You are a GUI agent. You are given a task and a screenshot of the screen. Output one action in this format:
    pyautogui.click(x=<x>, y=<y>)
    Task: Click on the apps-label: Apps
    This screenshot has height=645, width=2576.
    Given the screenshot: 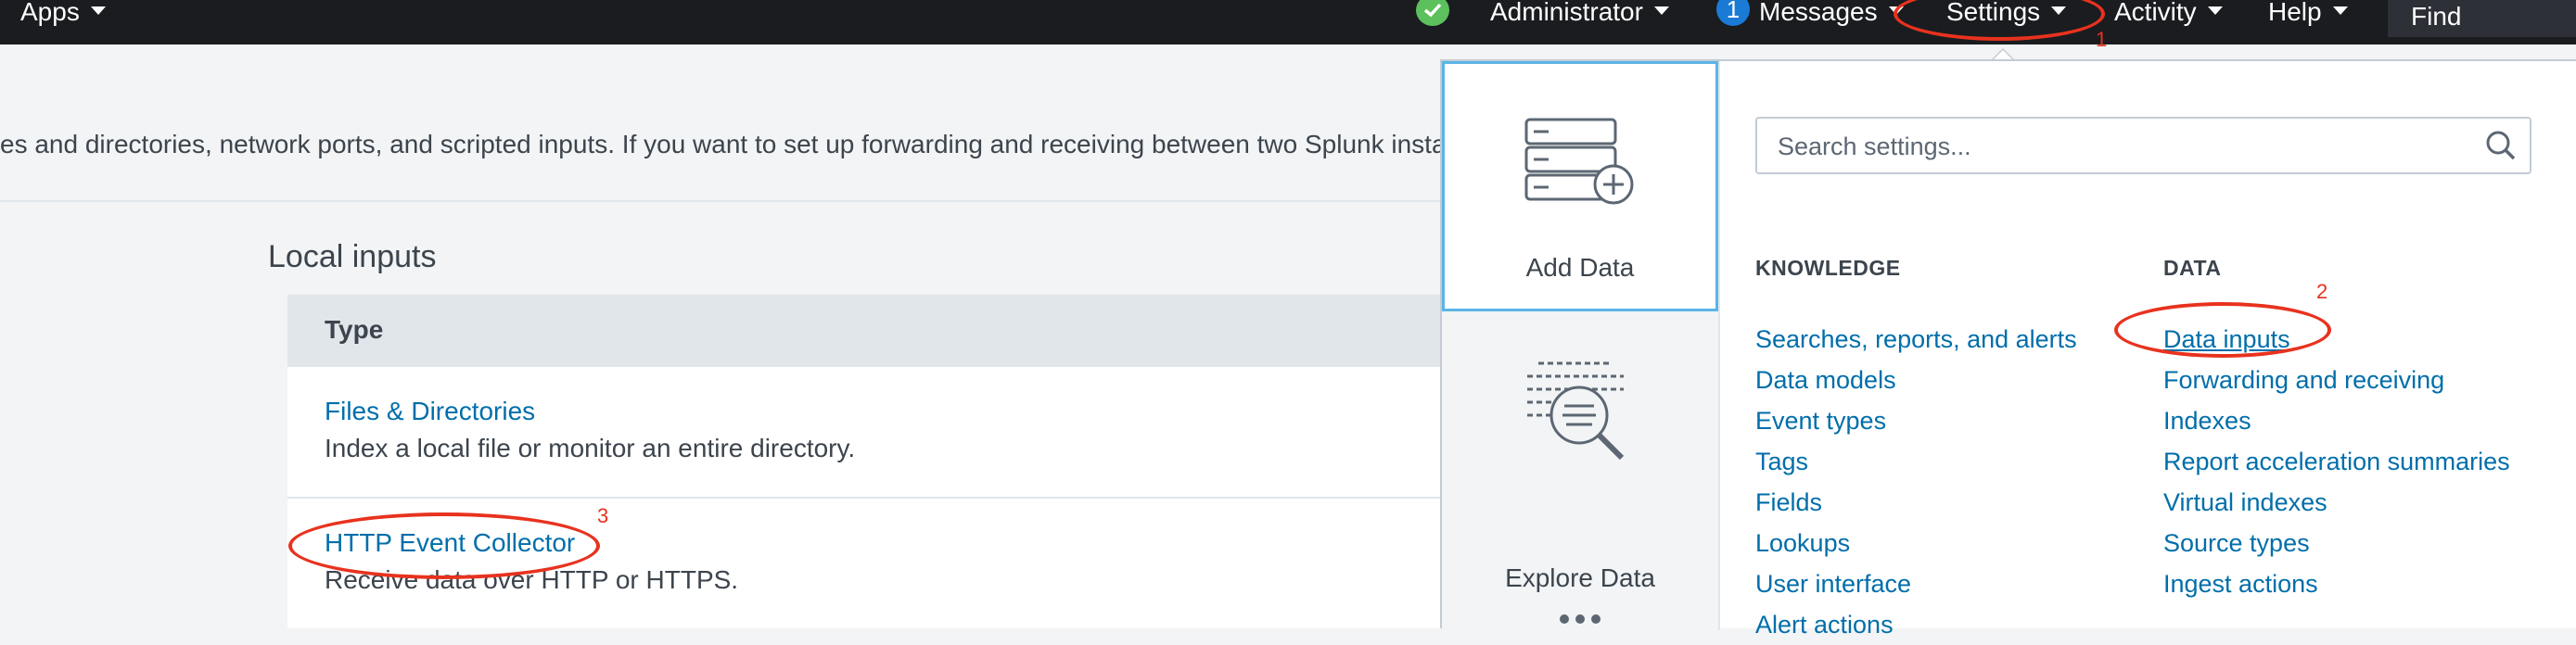 What is the action you would take?
    pyautogui.click(x=50, y=13)
    